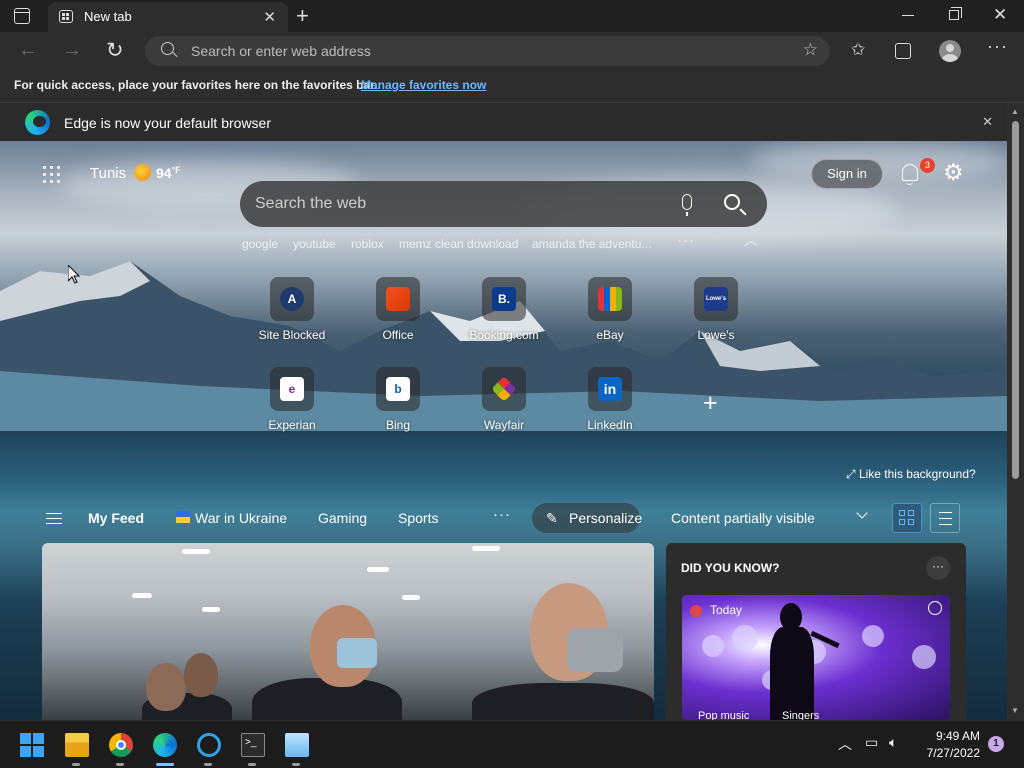 The height and width of the screenshot is (768, 1024). I want to click on close-banner-icon: ✕, so click(987, 122).